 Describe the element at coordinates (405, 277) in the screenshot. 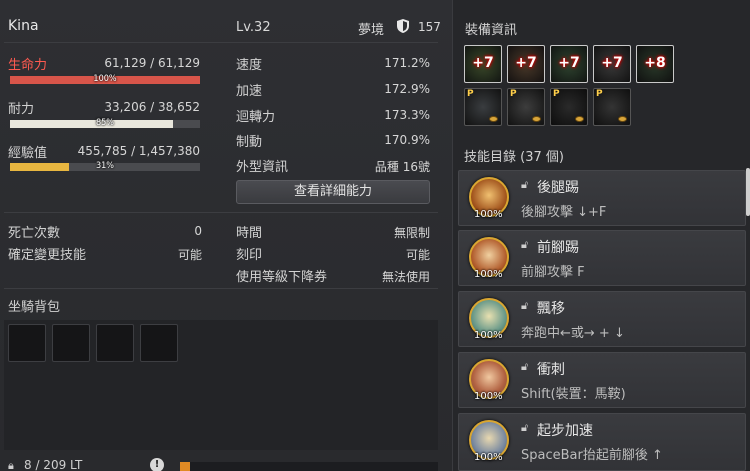

I see `level-down-ticket-value: 無法使用` at that location.